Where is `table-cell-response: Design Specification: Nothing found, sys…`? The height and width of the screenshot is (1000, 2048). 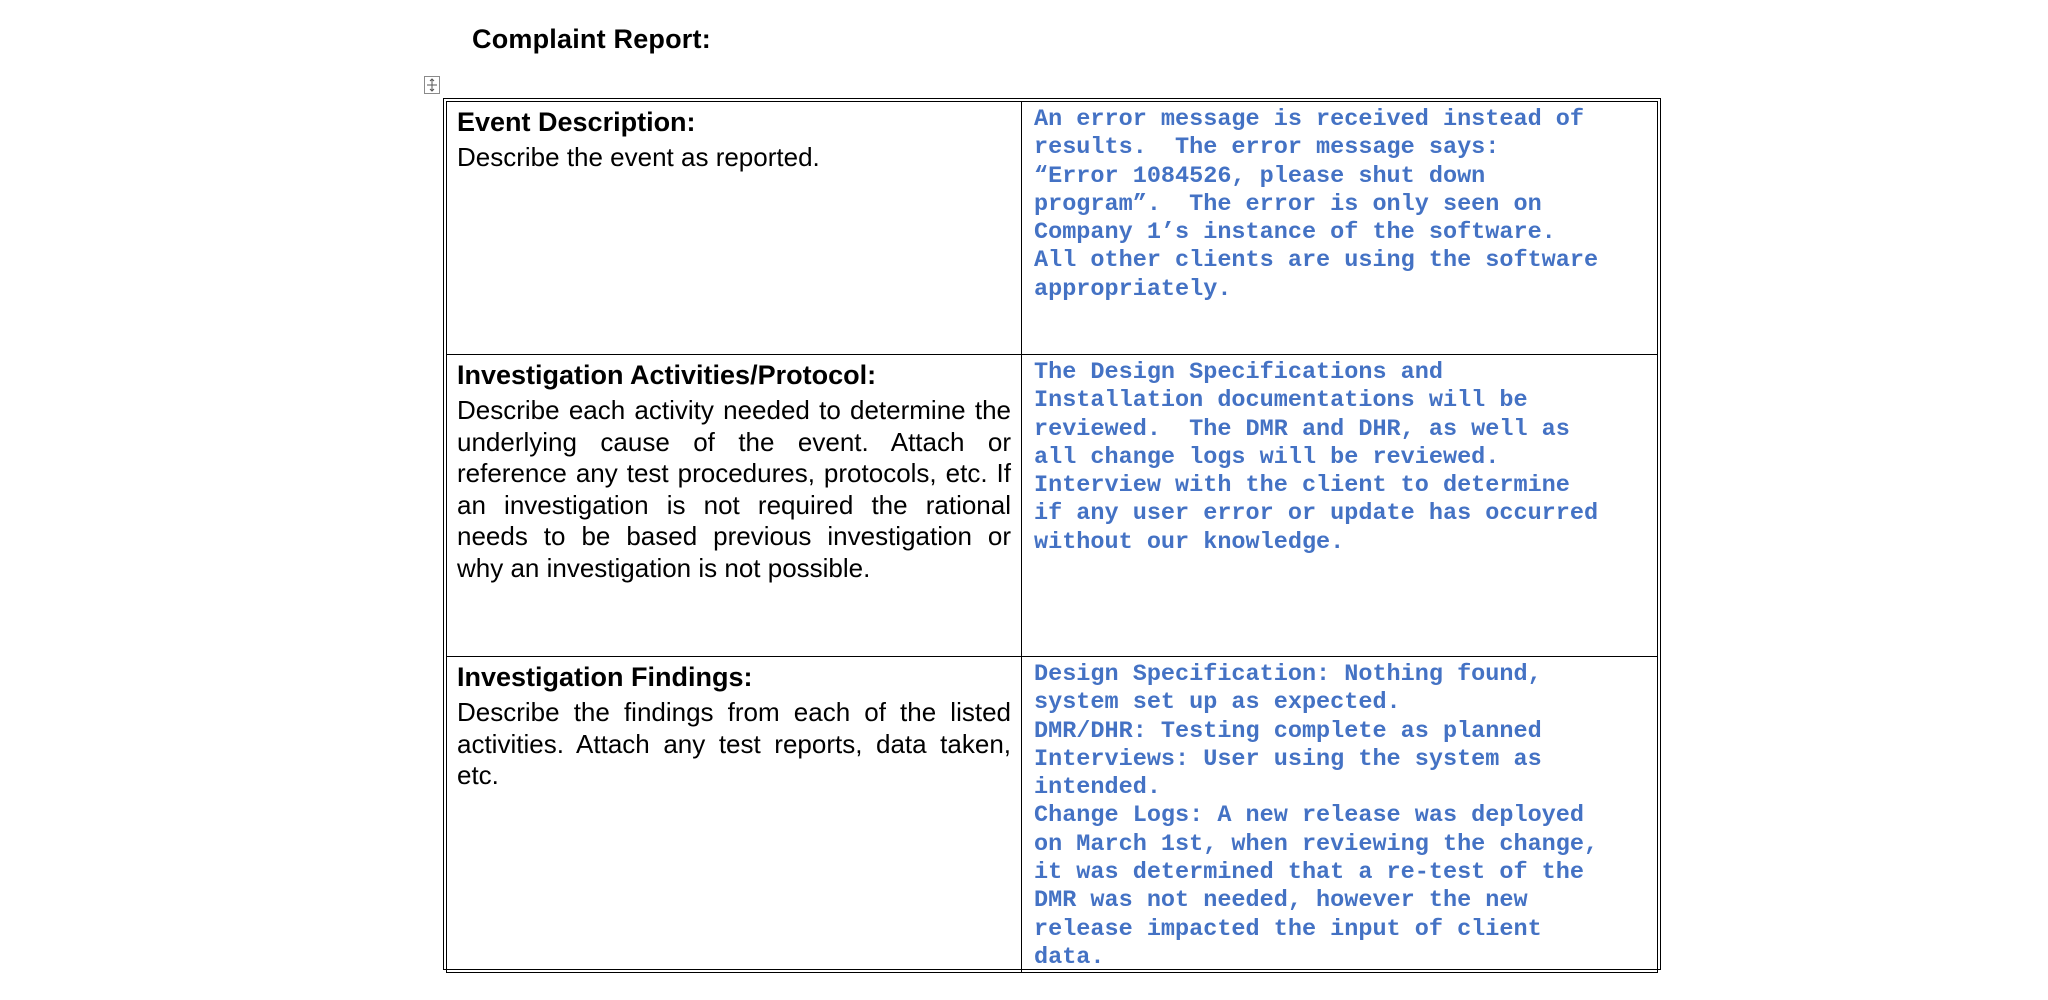
table-cell-response: Design Specification: Nothing found, sys… is located at coordinates (1339, 814).